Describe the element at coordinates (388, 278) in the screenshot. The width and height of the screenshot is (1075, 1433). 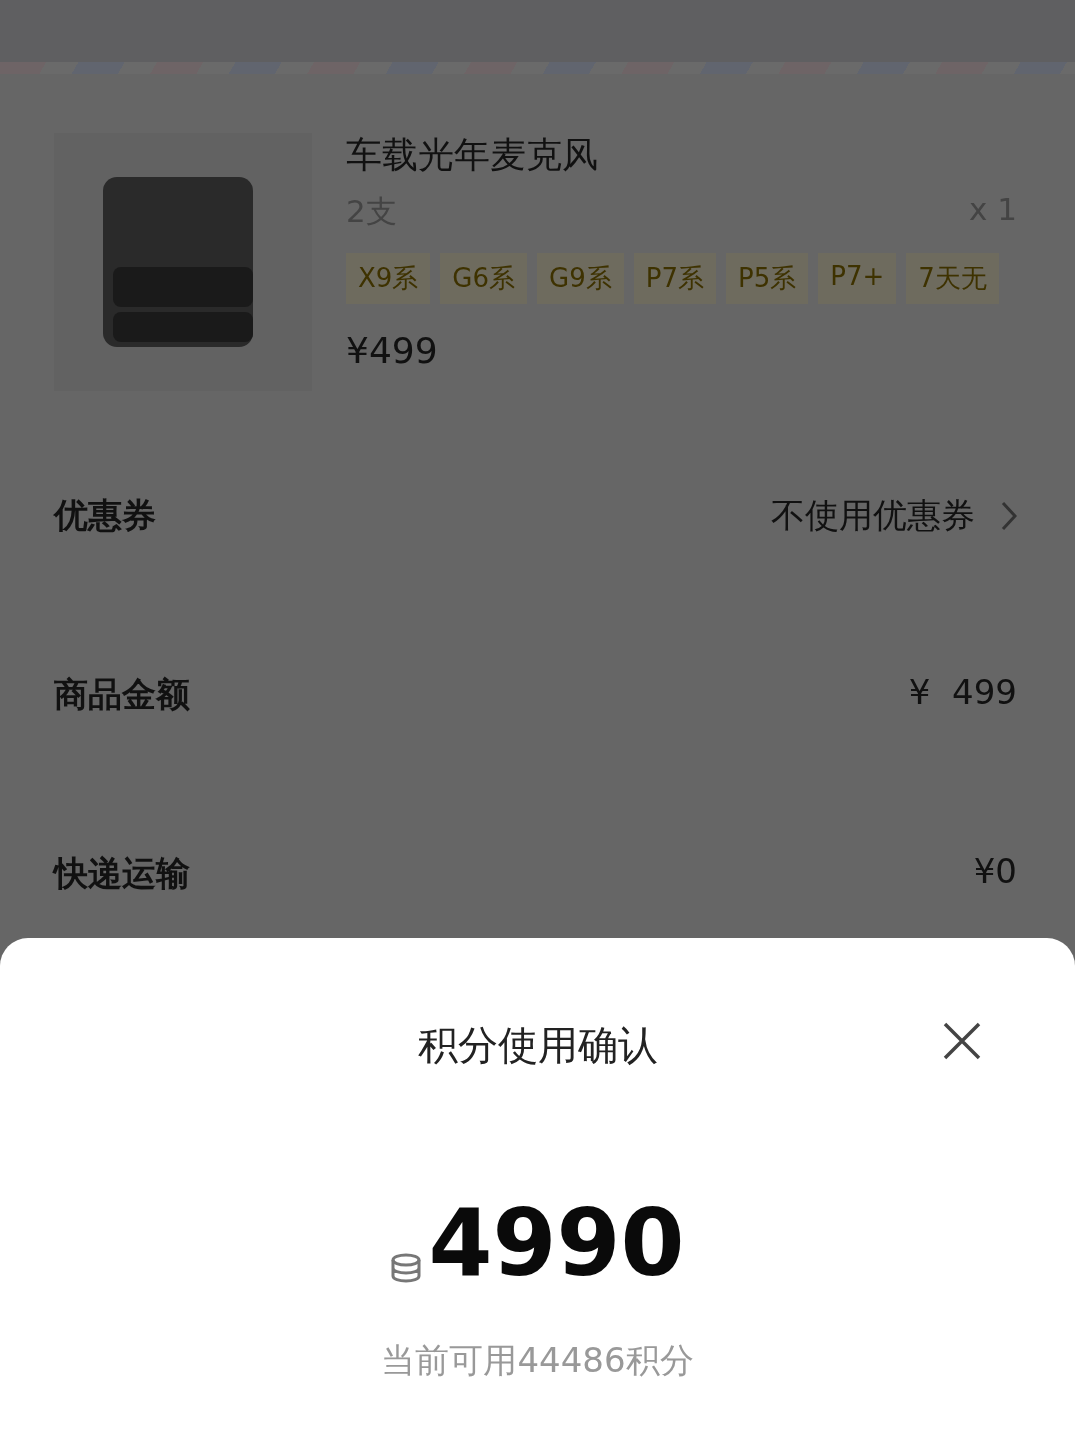
I see `model-tag: X9系` at that location.